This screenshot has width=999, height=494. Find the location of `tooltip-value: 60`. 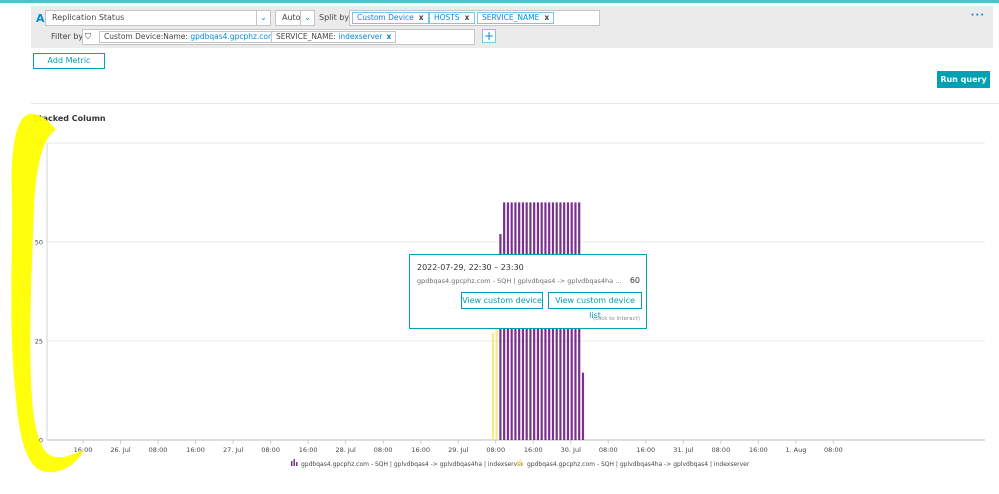

tooltip-value: 60 is located at coordinates (634, 280).